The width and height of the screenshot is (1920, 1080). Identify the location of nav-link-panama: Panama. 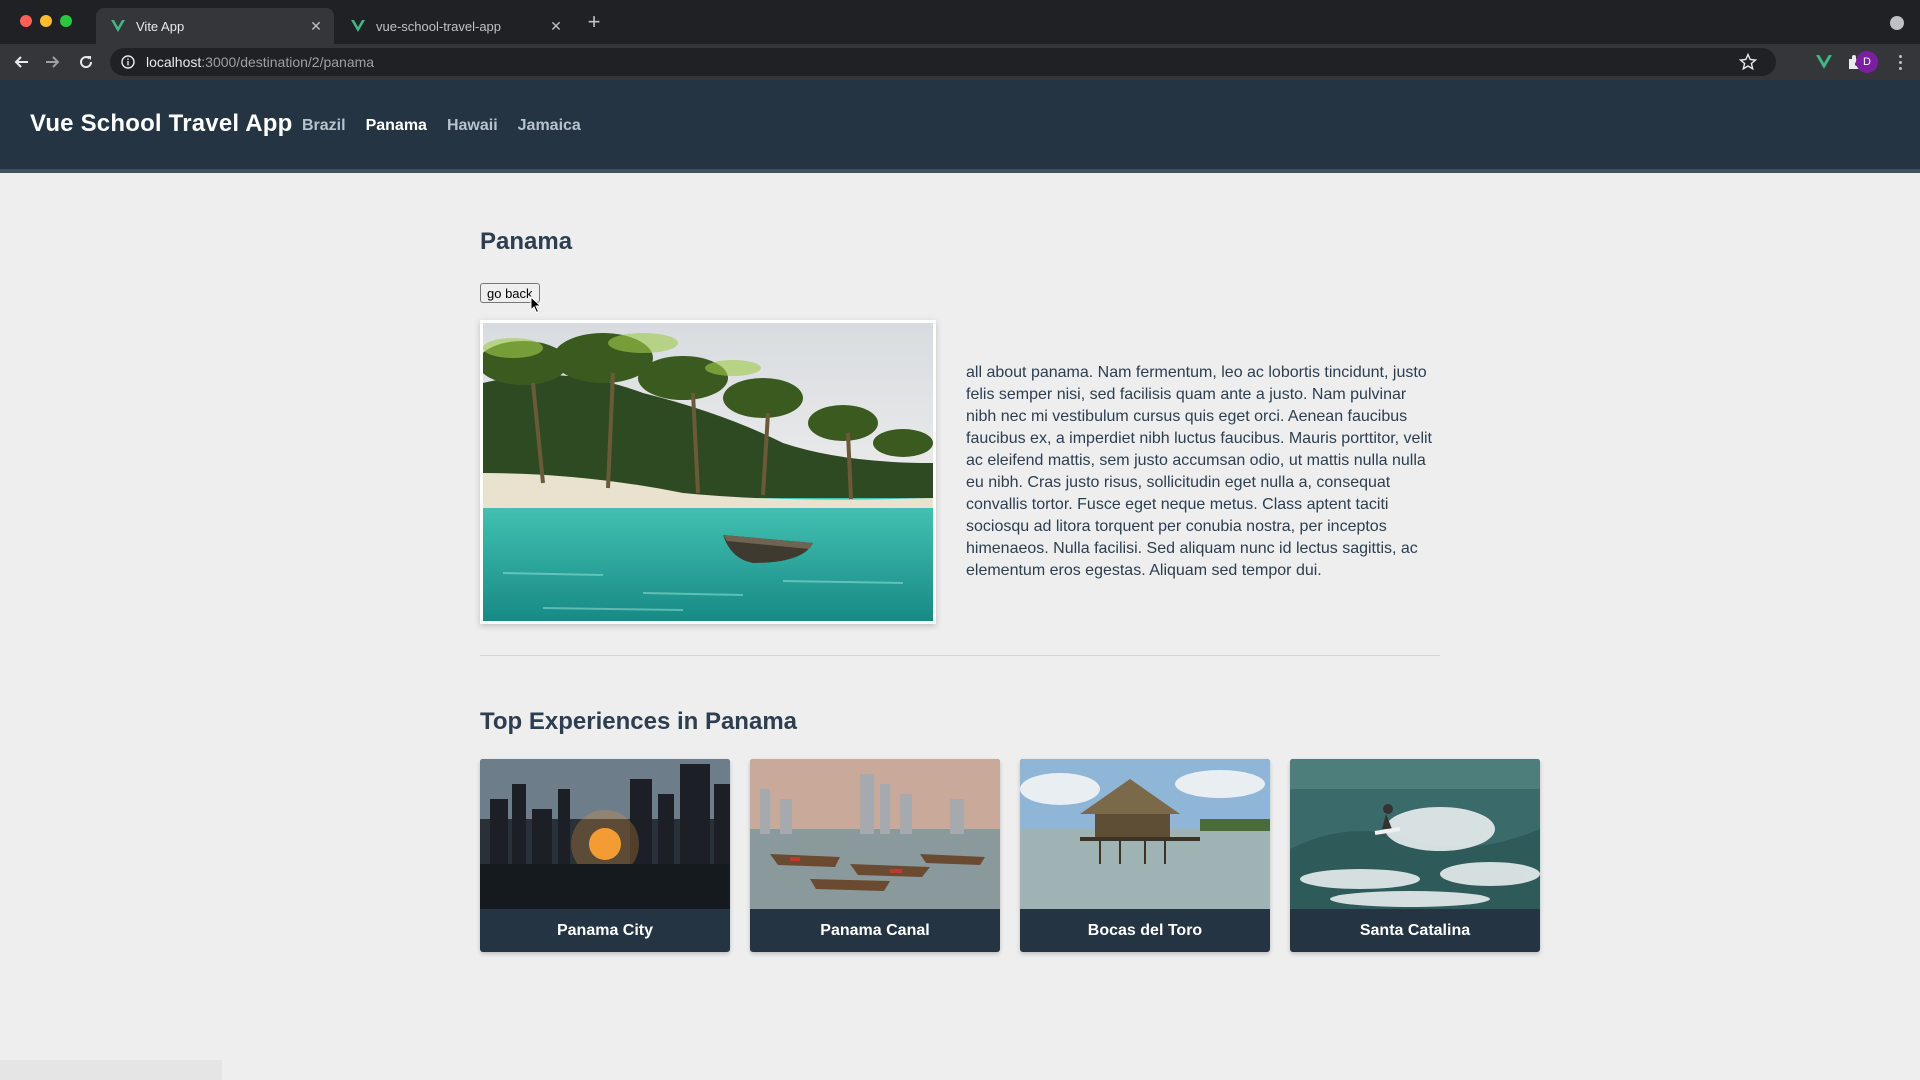
(396, 126).